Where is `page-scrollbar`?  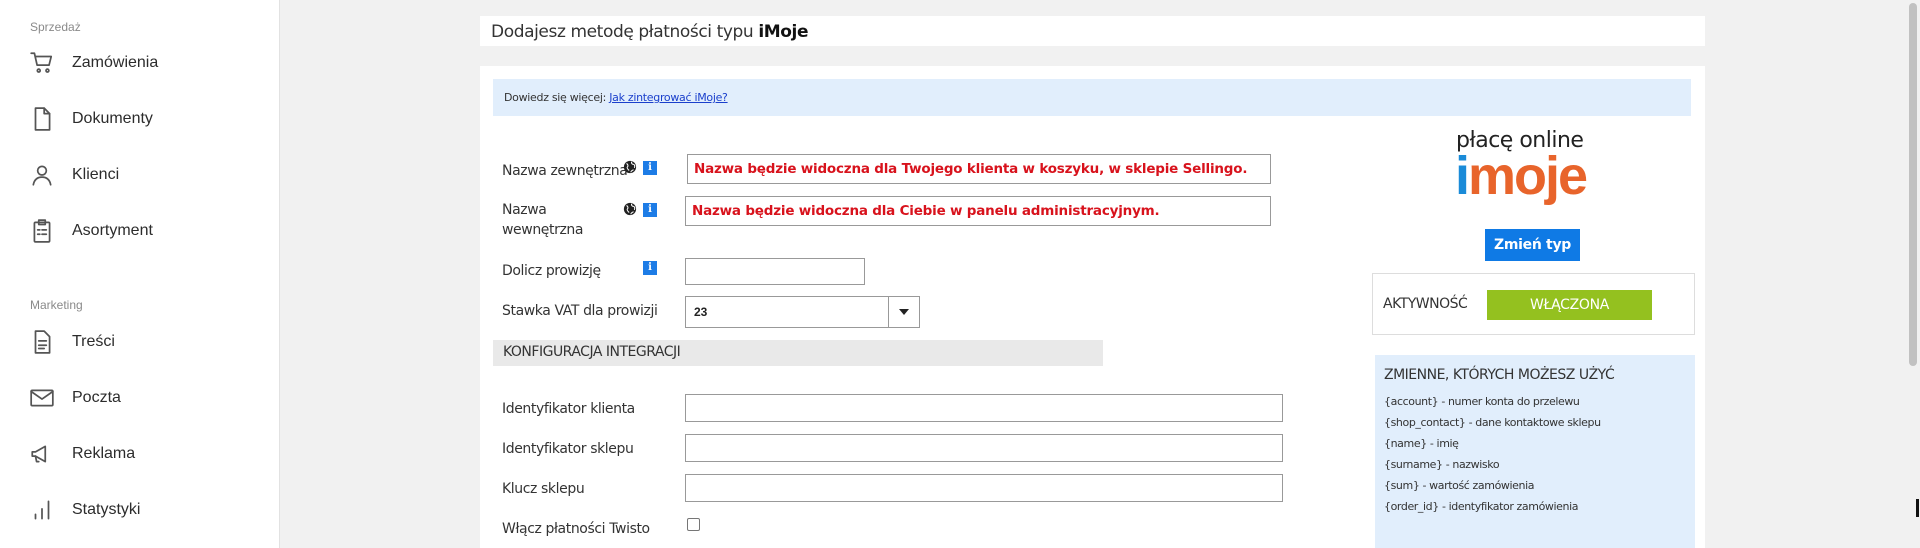 page-scrollbar is located at coordinates (1913, 274).